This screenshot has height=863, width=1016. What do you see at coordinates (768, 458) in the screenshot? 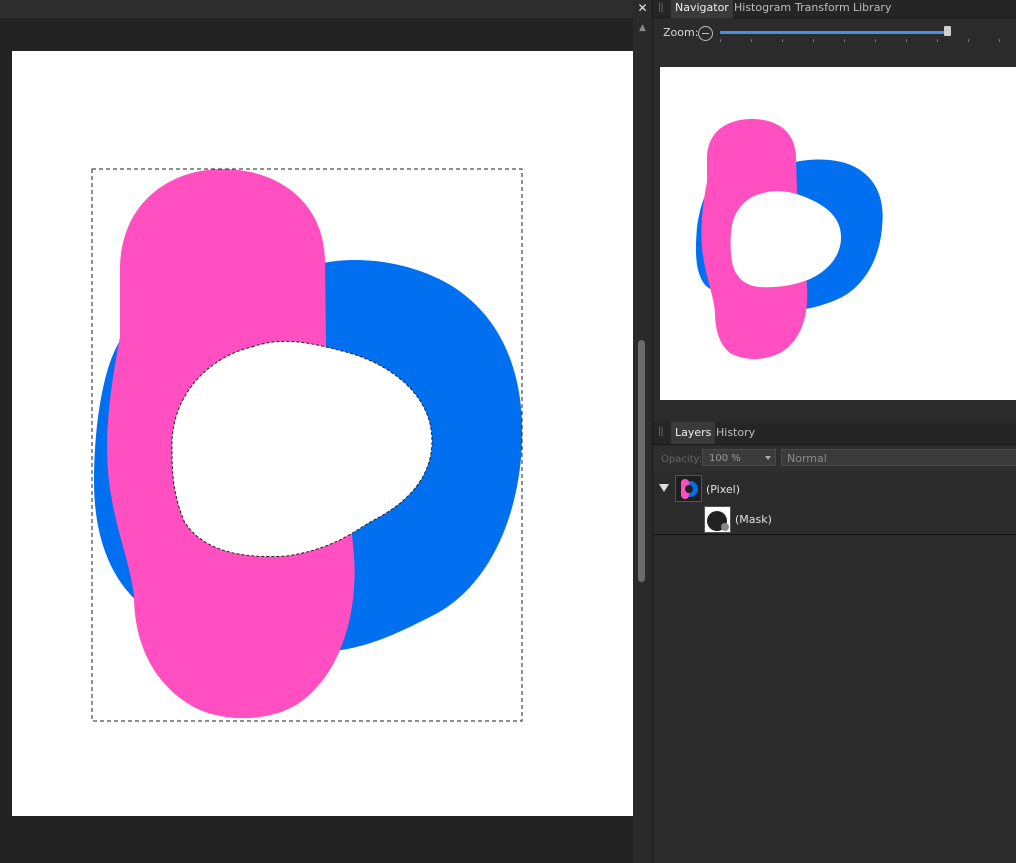
I see `chevron-down-icon` at bounding box center [768, 458].